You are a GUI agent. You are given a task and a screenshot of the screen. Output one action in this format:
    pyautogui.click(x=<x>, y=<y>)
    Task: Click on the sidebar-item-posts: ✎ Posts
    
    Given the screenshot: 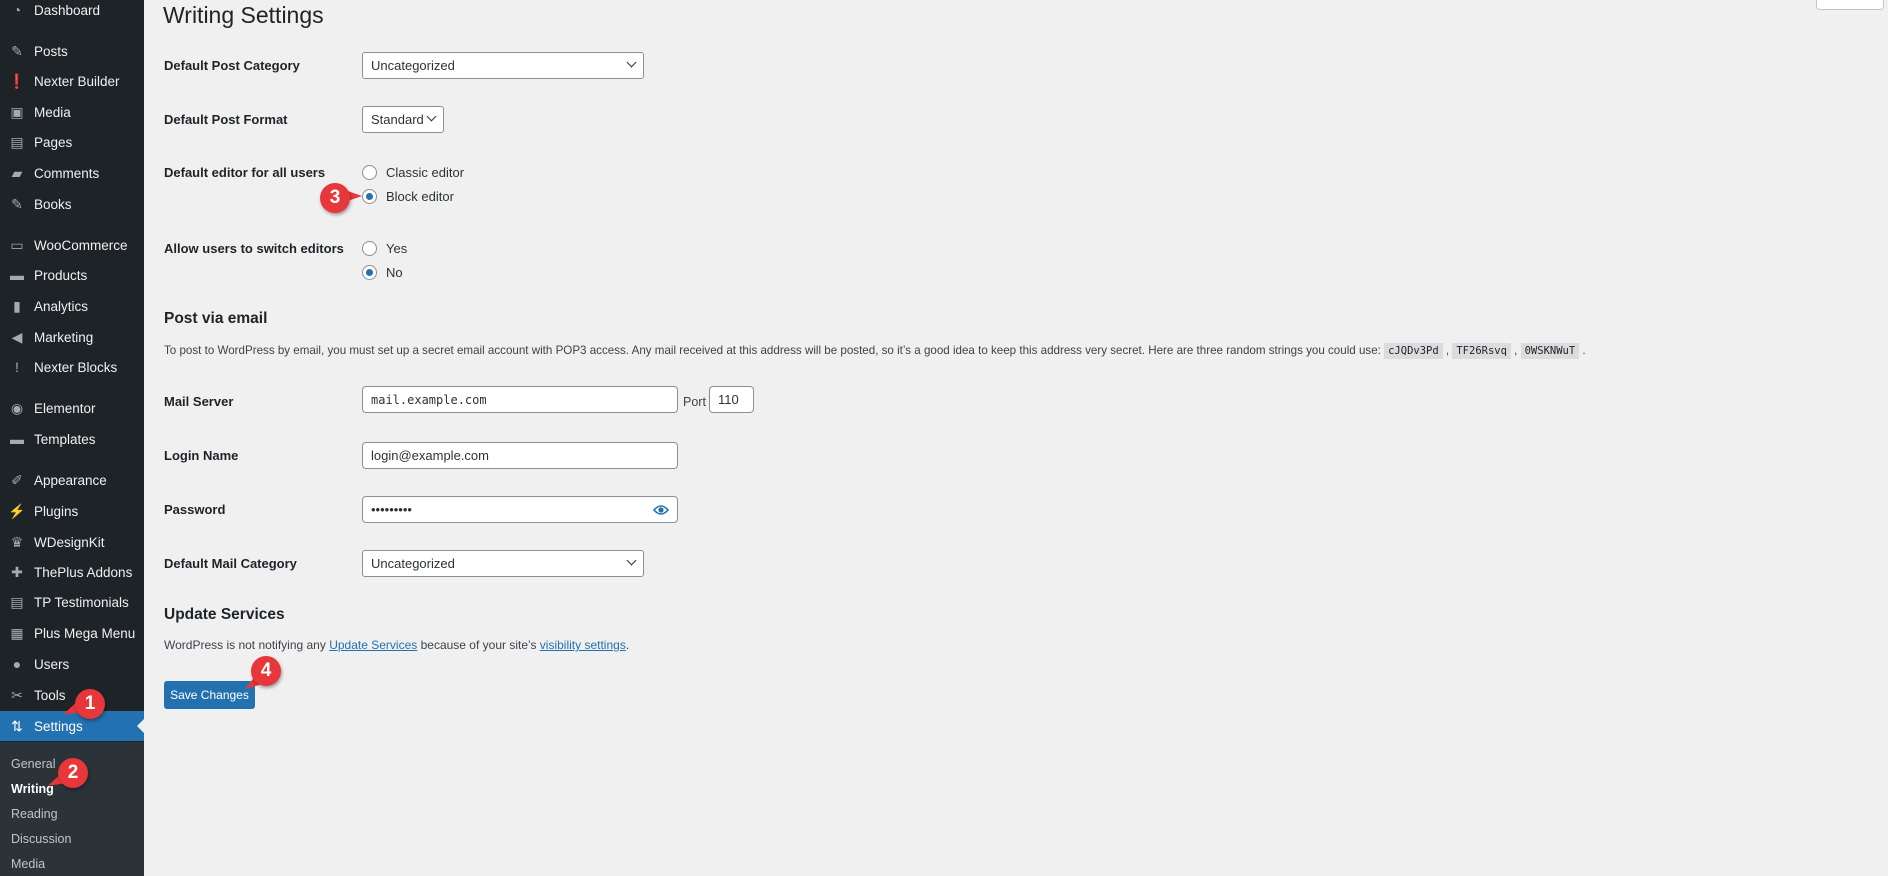 What is the action you would take?
    pyautogui.click(x=72, y=51)
    